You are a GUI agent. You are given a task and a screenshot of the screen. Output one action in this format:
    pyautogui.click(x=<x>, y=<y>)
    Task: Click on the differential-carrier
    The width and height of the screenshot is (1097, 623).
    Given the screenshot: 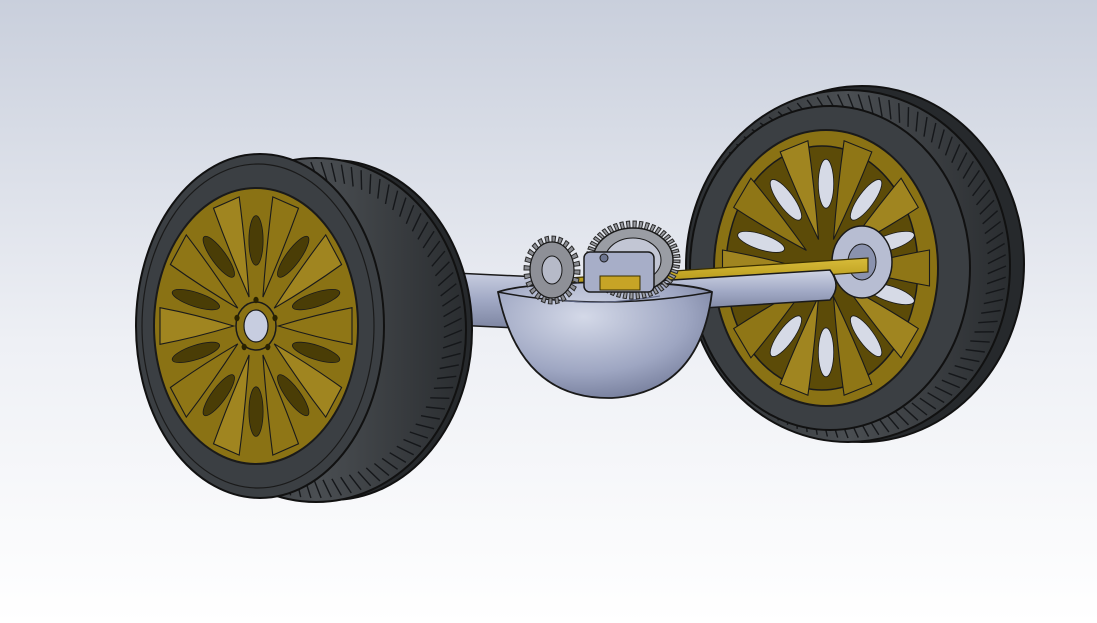 What is the action you would take?
    pyautogui.click(x=619, y=272)
    